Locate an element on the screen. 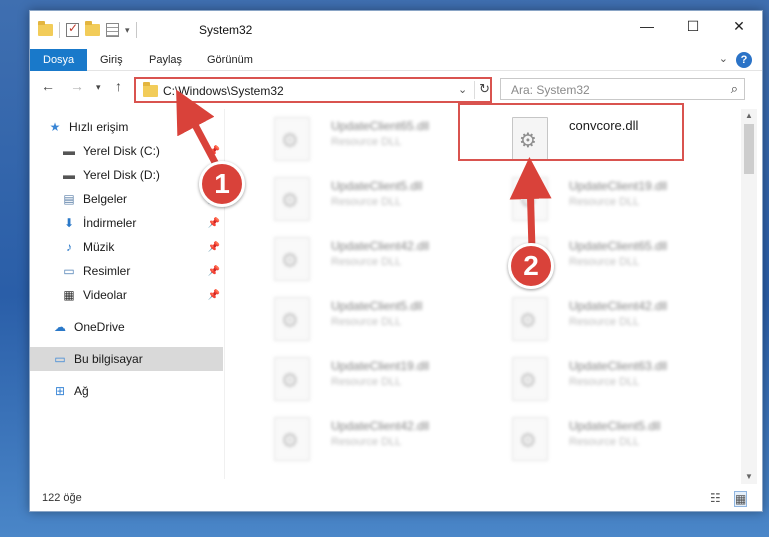 The height and width of the screenshot is (537, 769). up-arrow-icon: ↑ is located at coordinates (118, 86).